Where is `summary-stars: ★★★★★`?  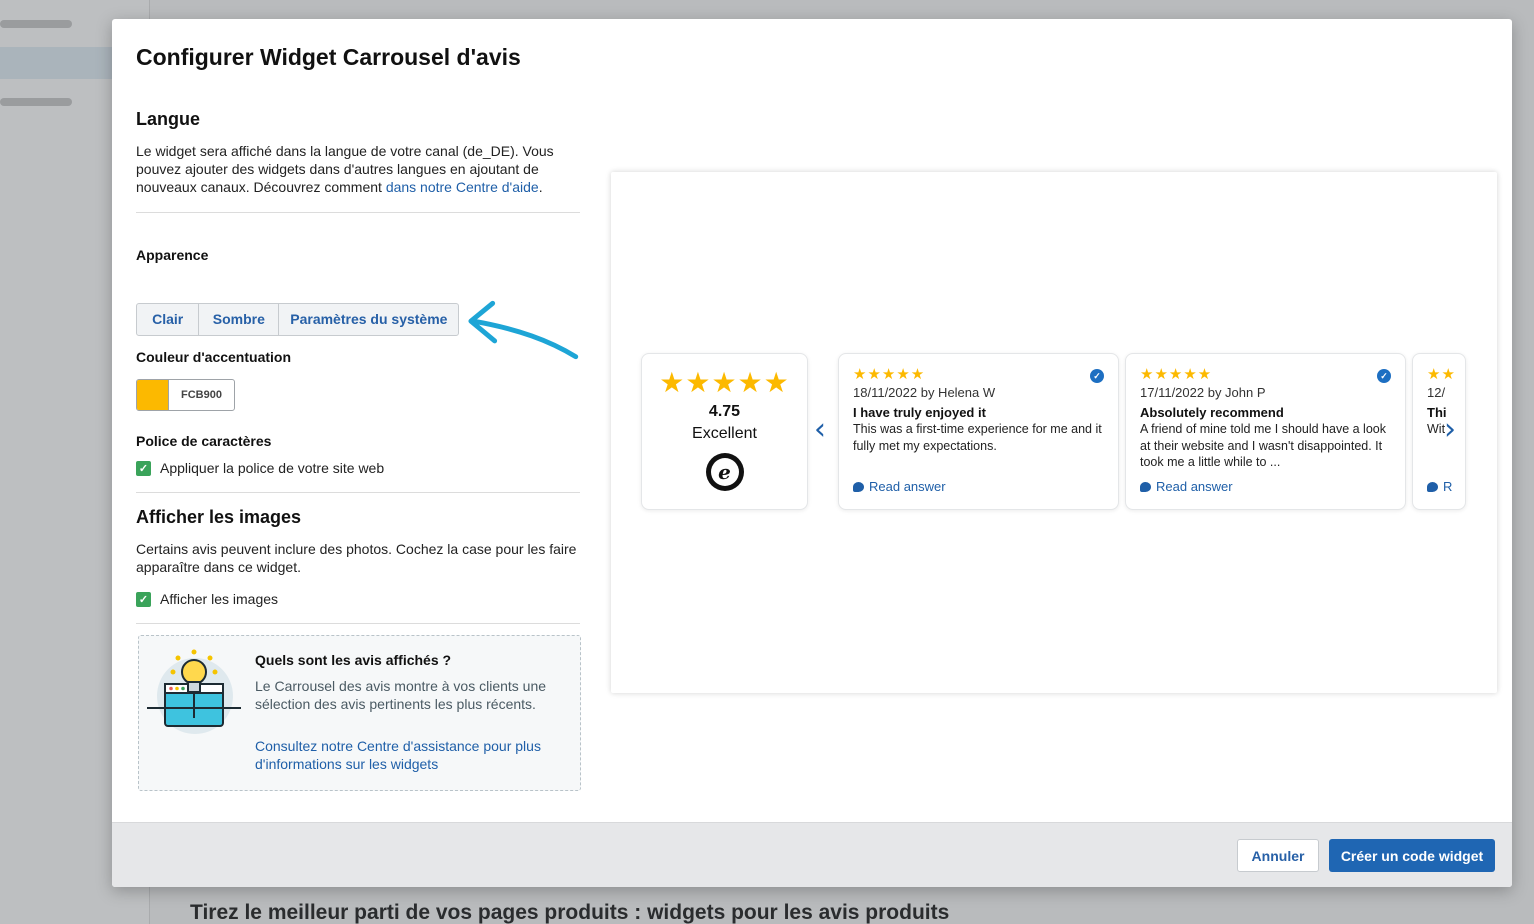
summary-stars: ★★★★★ is located at coordinates (724, 382).